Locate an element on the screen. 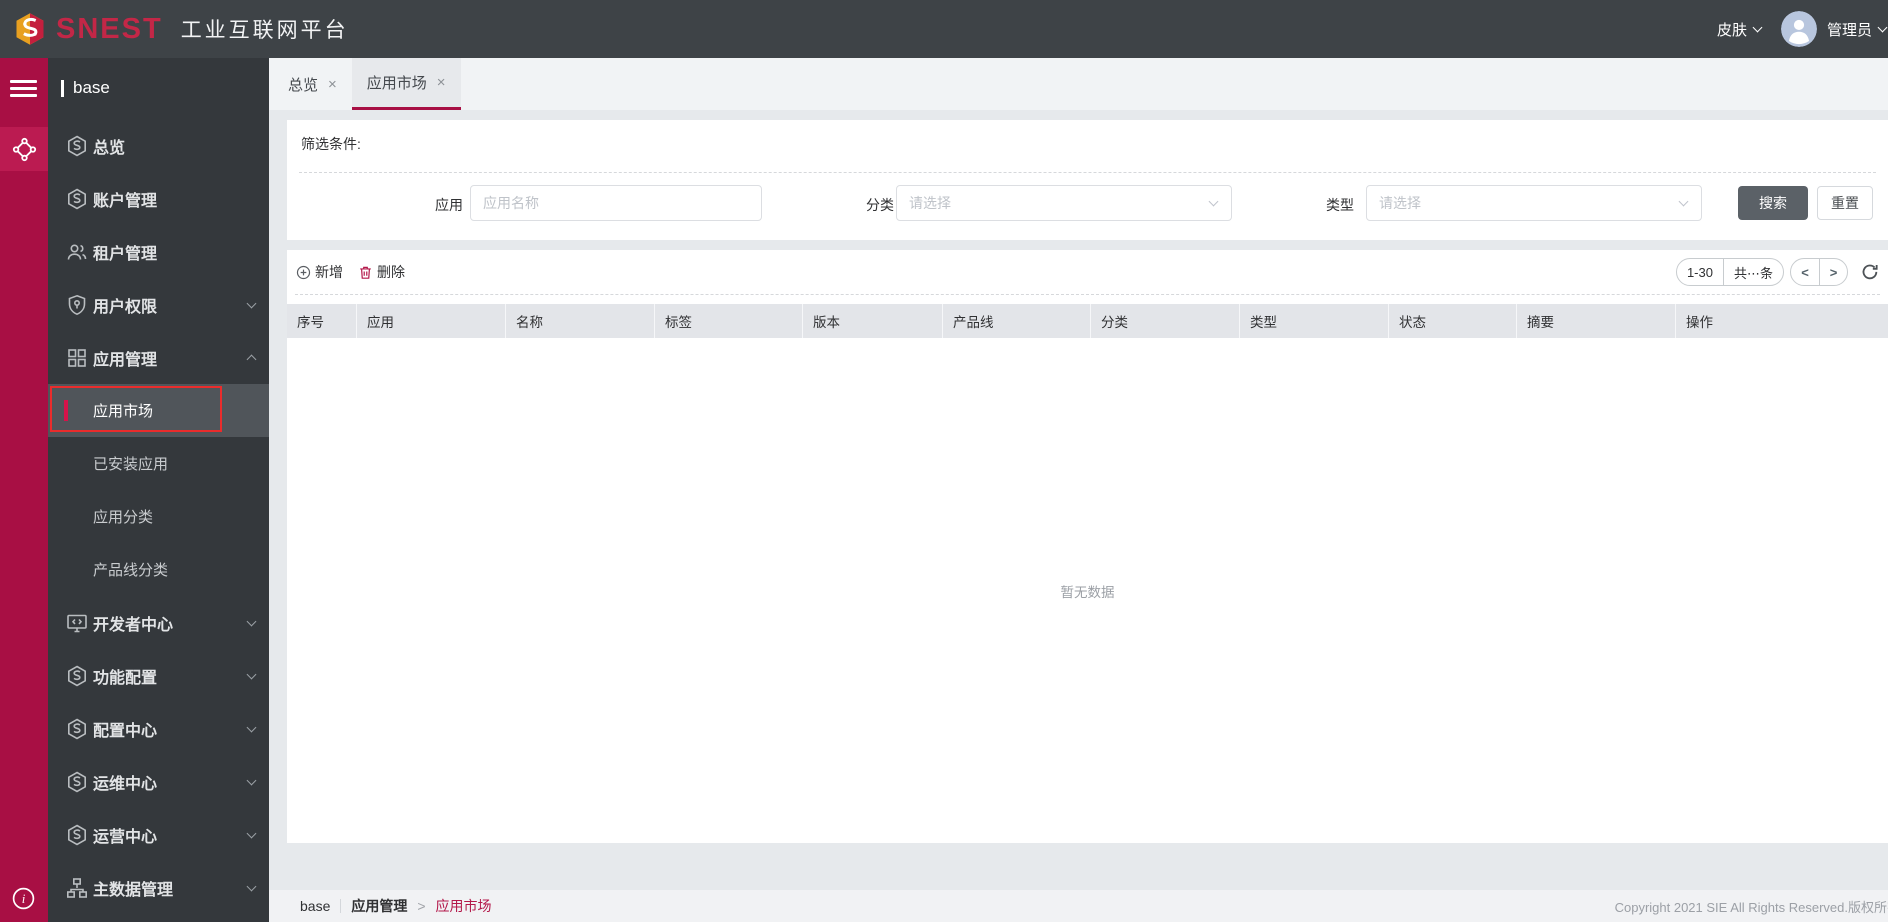  chevron-up-icon is located at coordinates (251, 359).